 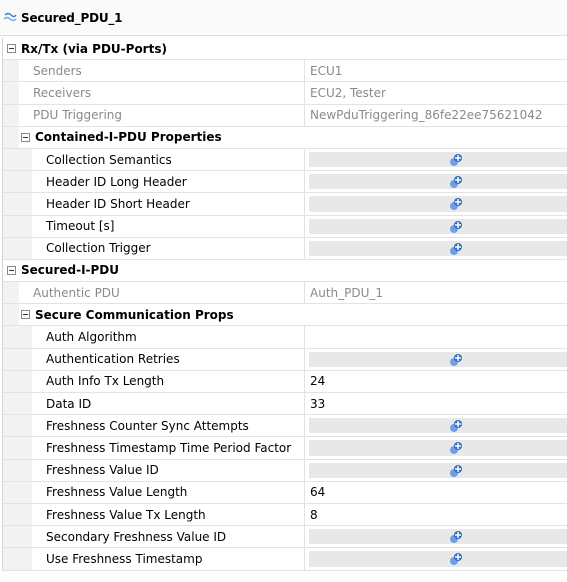 I want to click on property-name: Authentic PDU, so click(x=162, y=293).